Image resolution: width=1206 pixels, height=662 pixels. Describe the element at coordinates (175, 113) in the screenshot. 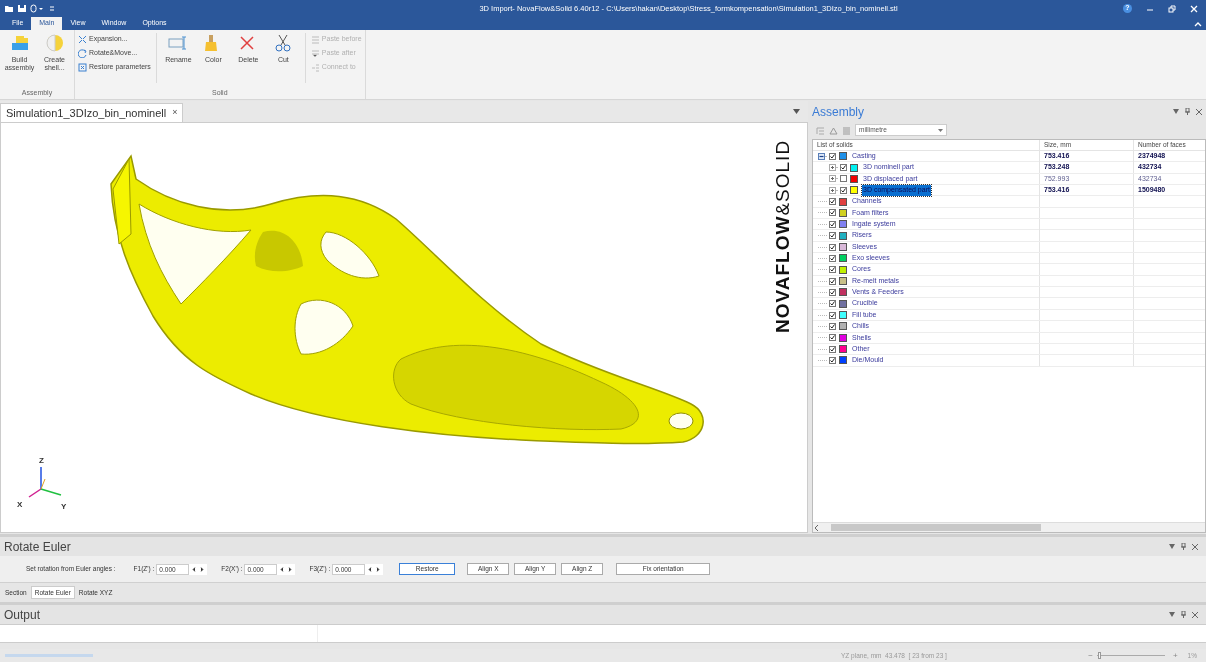

I see `close-button: ×` at that location.